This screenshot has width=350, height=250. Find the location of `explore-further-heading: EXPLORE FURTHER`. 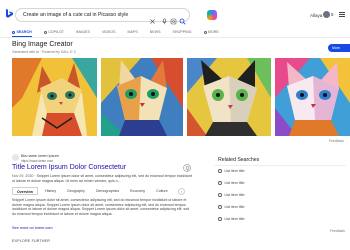

explore-further-heading: EXPLORE FURTHER is located at coordinates (31, 241).